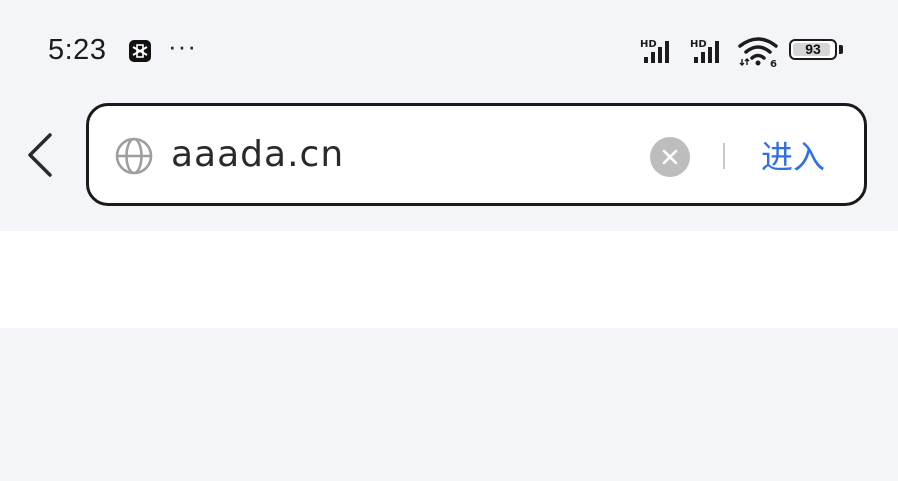 This screenshot has height=481, width=898. Describe the element at coordinates (401, 154) in the screenshot. I see `url-input` at that location.